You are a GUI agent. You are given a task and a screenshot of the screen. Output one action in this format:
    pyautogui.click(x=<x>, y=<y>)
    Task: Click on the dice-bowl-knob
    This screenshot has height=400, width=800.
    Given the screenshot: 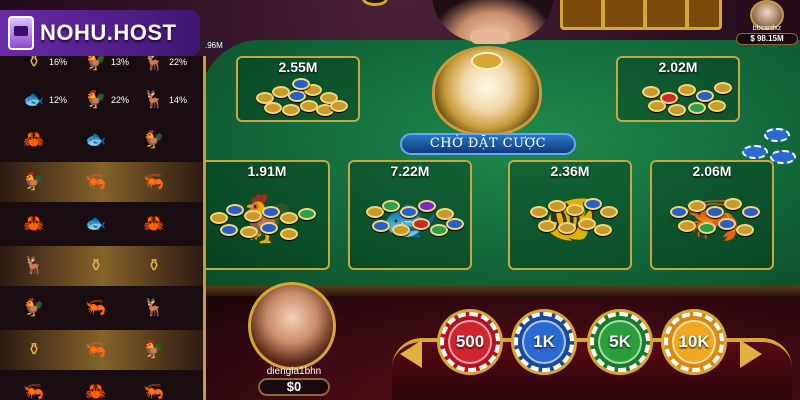 What is the action you would take?
    pyautogui.click(x=487, y=61)
    